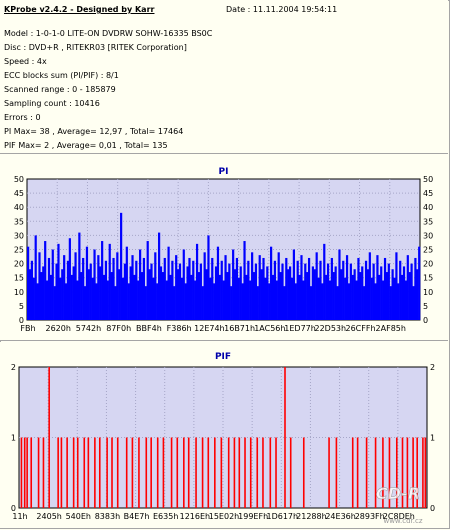 The image size is (450, 530). I want to click on pi-x-tick-label: 1ED77h, so click(300, 328).